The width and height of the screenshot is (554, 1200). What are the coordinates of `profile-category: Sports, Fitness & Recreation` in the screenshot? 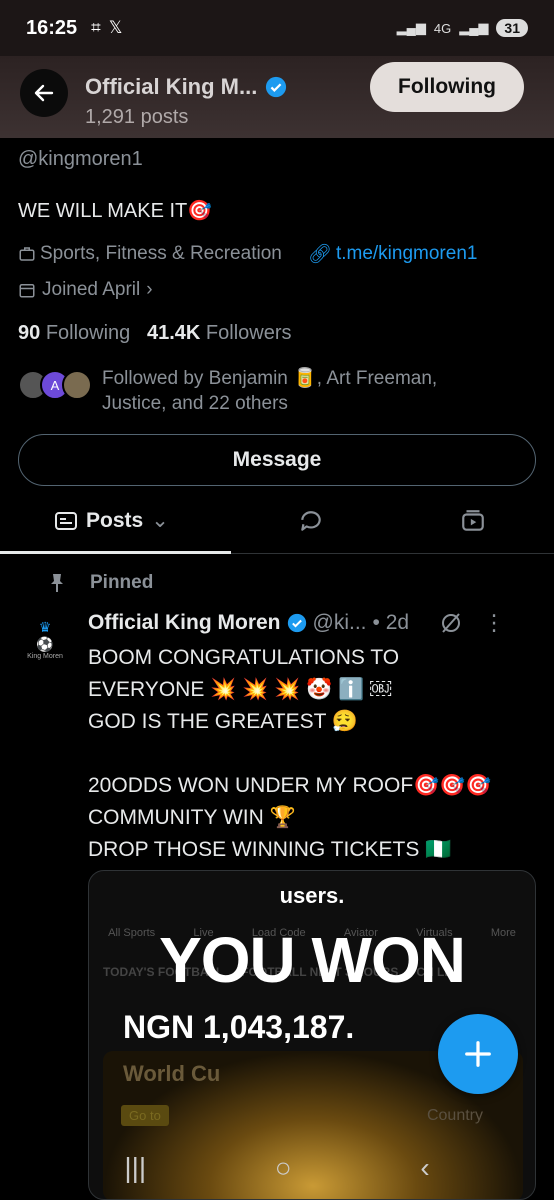 It's located at (161, 253).